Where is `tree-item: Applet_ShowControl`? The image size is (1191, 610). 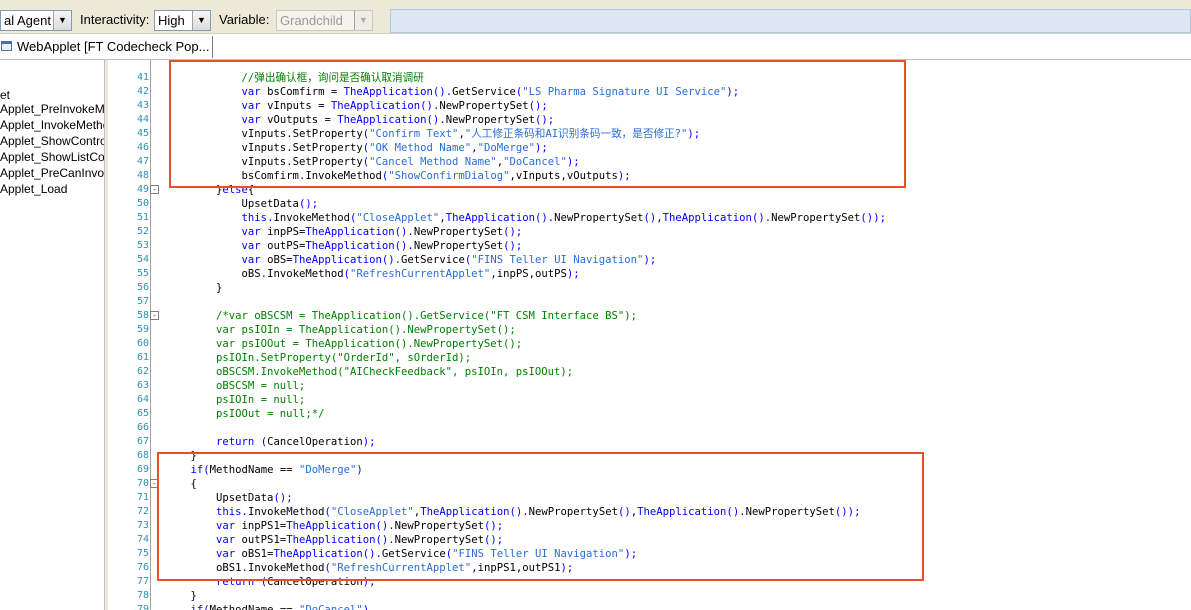 tree-item: Applet_ShowControl is located at coordinates (52, 142).